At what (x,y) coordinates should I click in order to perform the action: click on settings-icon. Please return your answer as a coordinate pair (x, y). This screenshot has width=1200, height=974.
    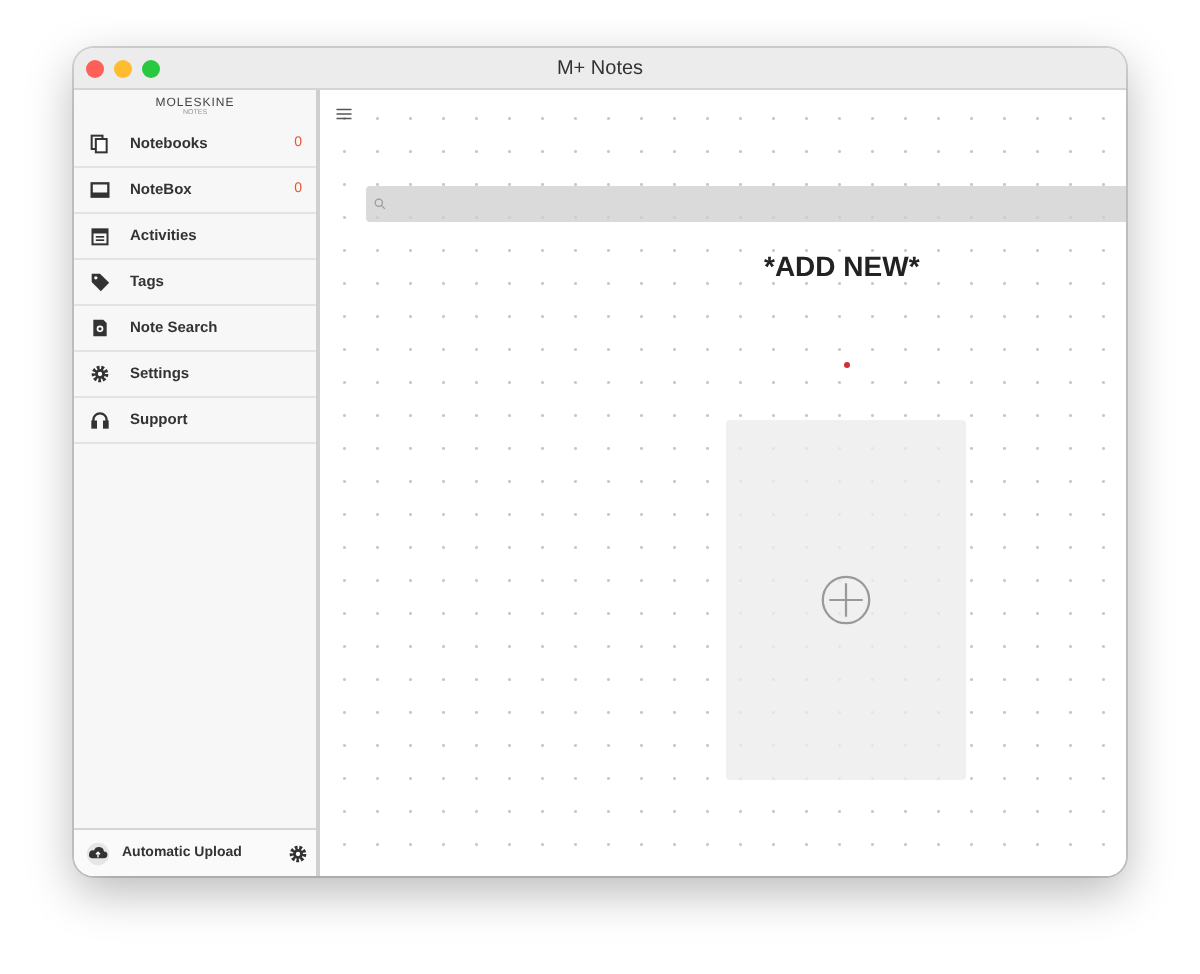
    Looking at the image, I should click on (298, 853).